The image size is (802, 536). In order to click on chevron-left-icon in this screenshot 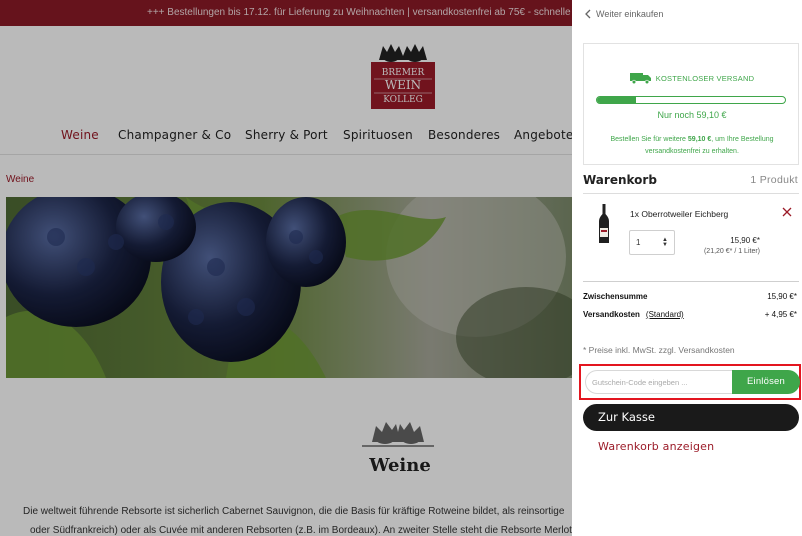, I will do `click(588, 14)`.